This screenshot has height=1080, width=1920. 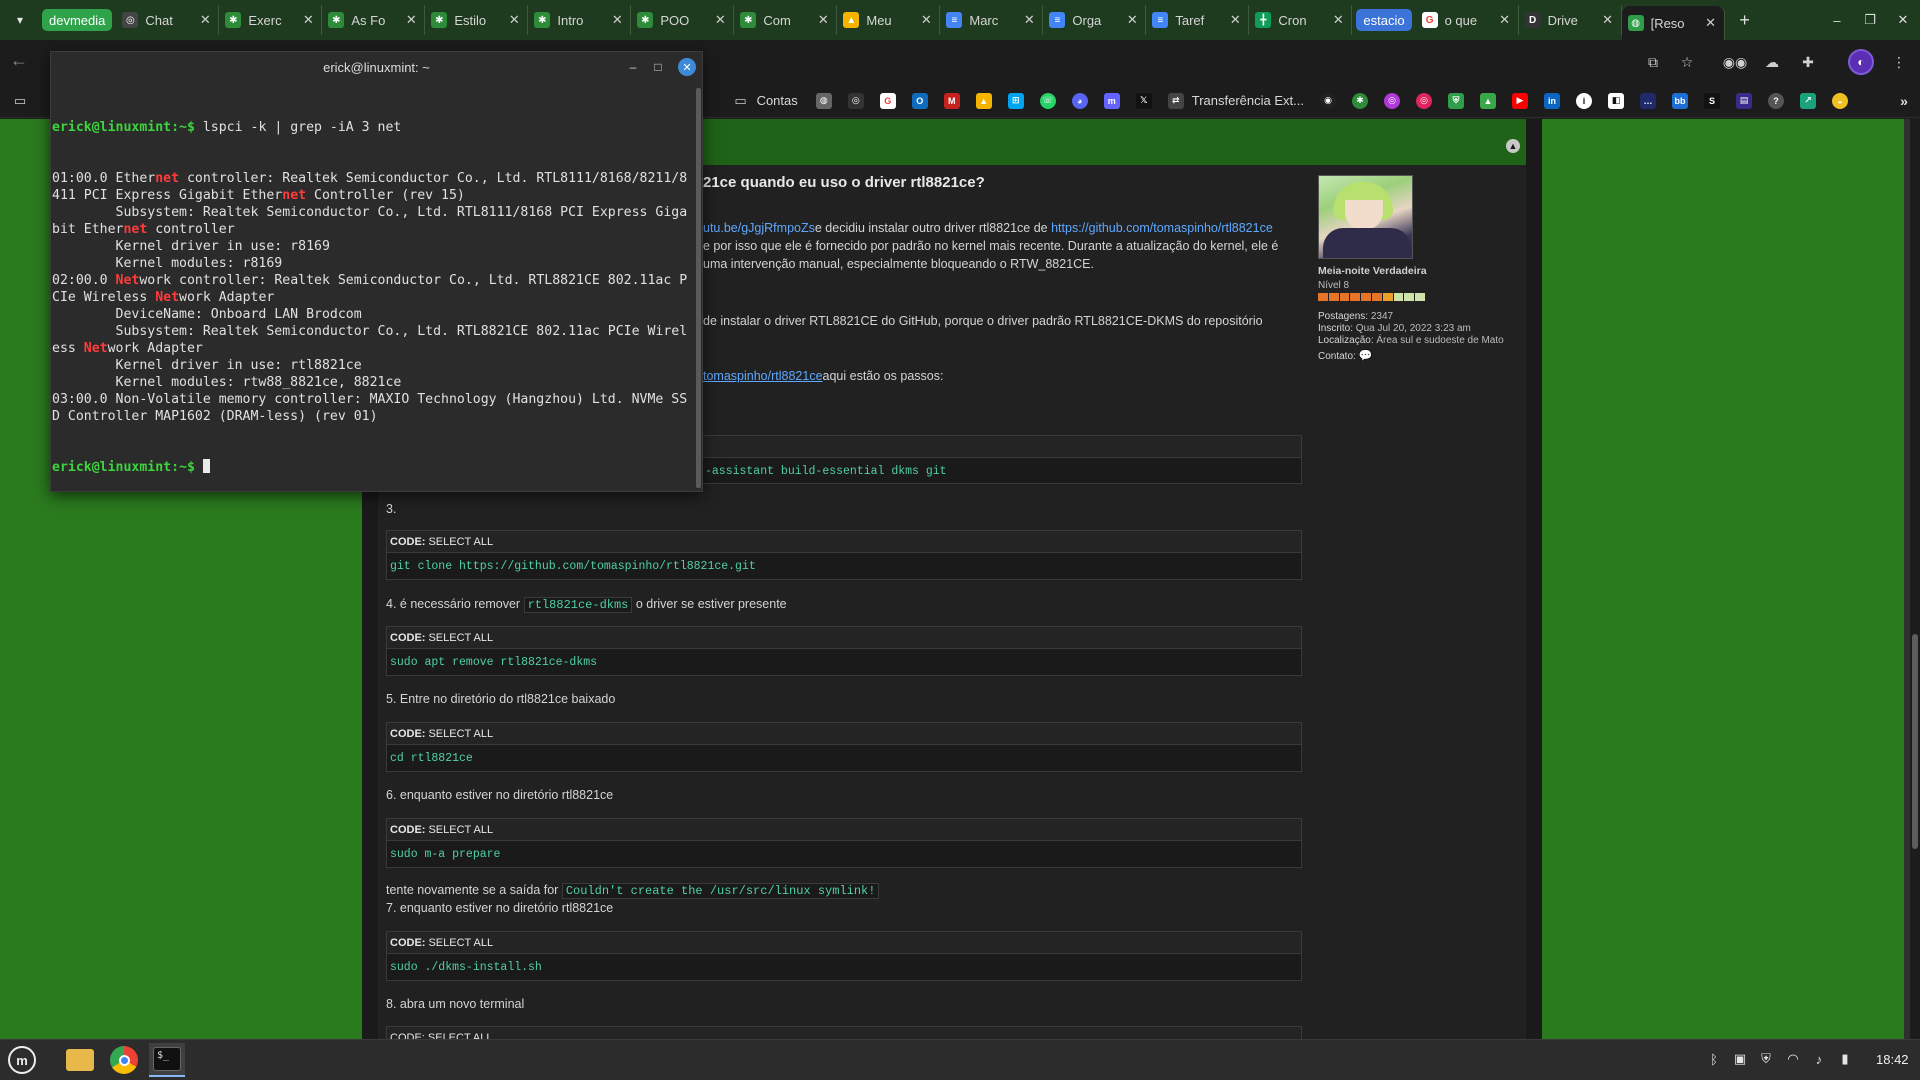 What do you see at coordinates (1488, 100) in the screenshot?
I see `android-icon: ▲` at bounding box center [1488, 100].